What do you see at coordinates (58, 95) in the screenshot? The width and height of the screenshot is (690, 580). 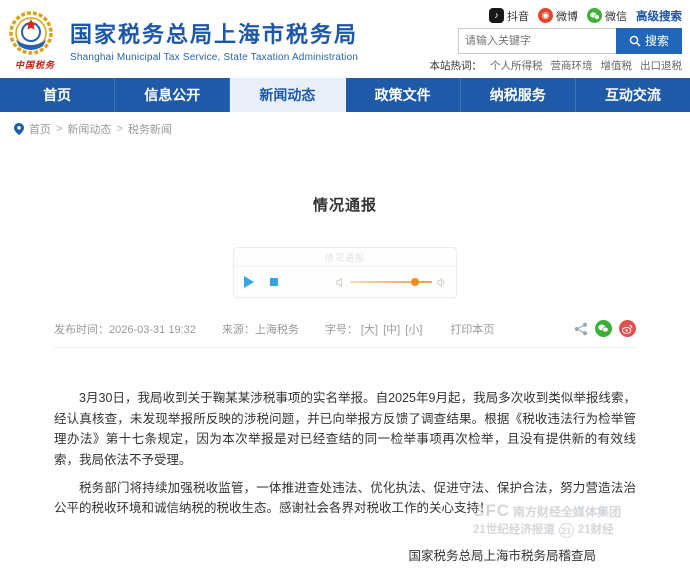 I see `nav-item-home: 首页` at bounding box center [58, 95].